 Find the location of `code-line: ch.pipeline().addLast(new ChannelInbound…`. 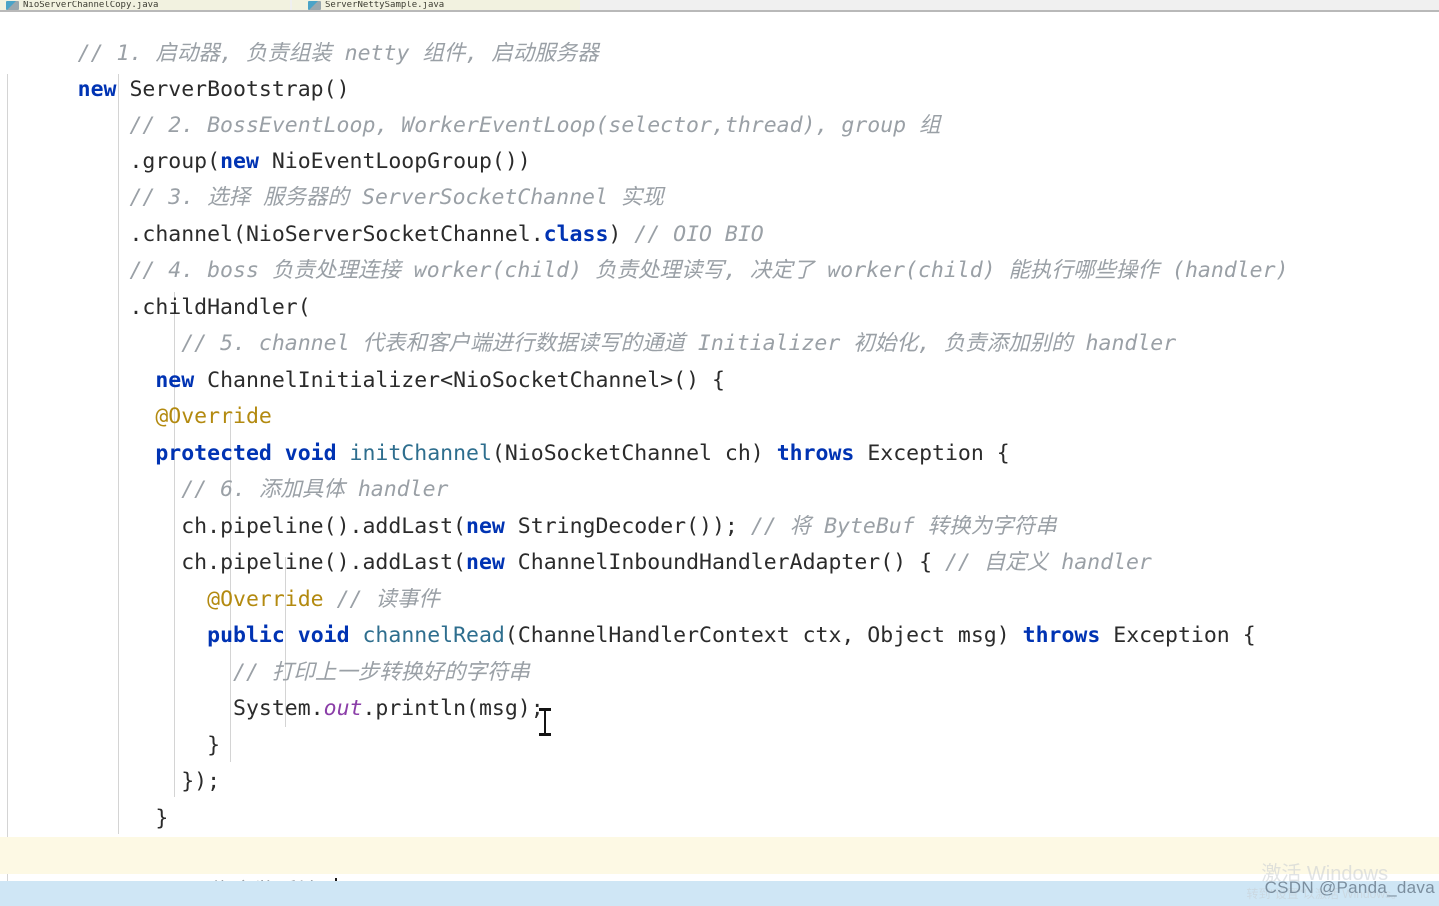

code-line: ch.pipeline().addLast(new ChannelInbound… is located at coordinates (666, 562).